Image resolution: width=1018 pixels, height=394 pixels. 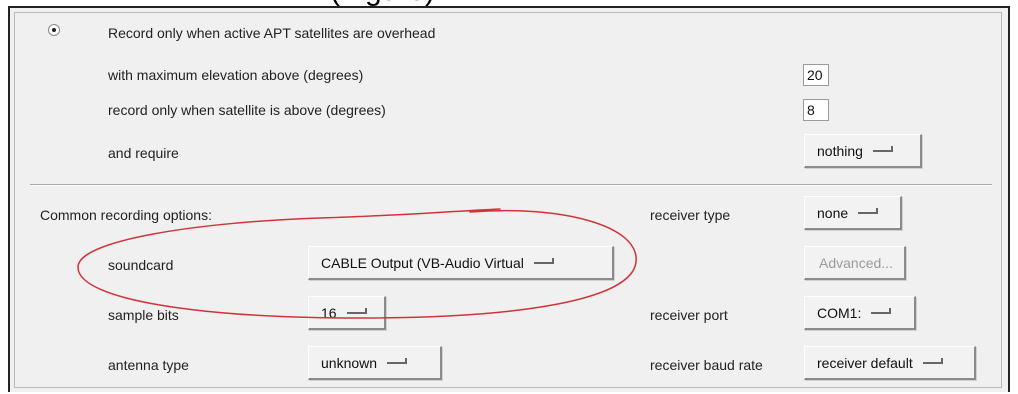 I want to click on max-elevation-label: with maximum elevation above (degrees), so click(x=236, y=75).